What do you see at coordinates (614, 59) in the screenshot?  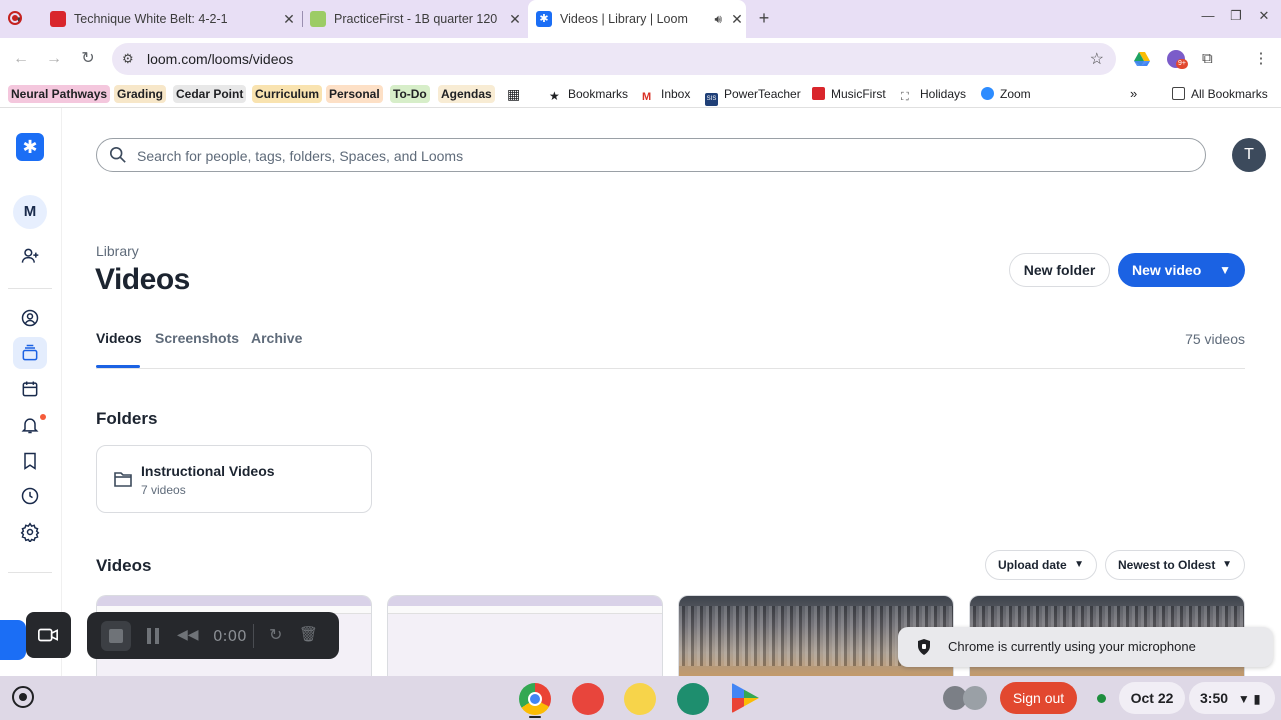 I see `address-bar: ⚙︎ loom.com/looms/videos ☆` at bounding box center [614, 59].